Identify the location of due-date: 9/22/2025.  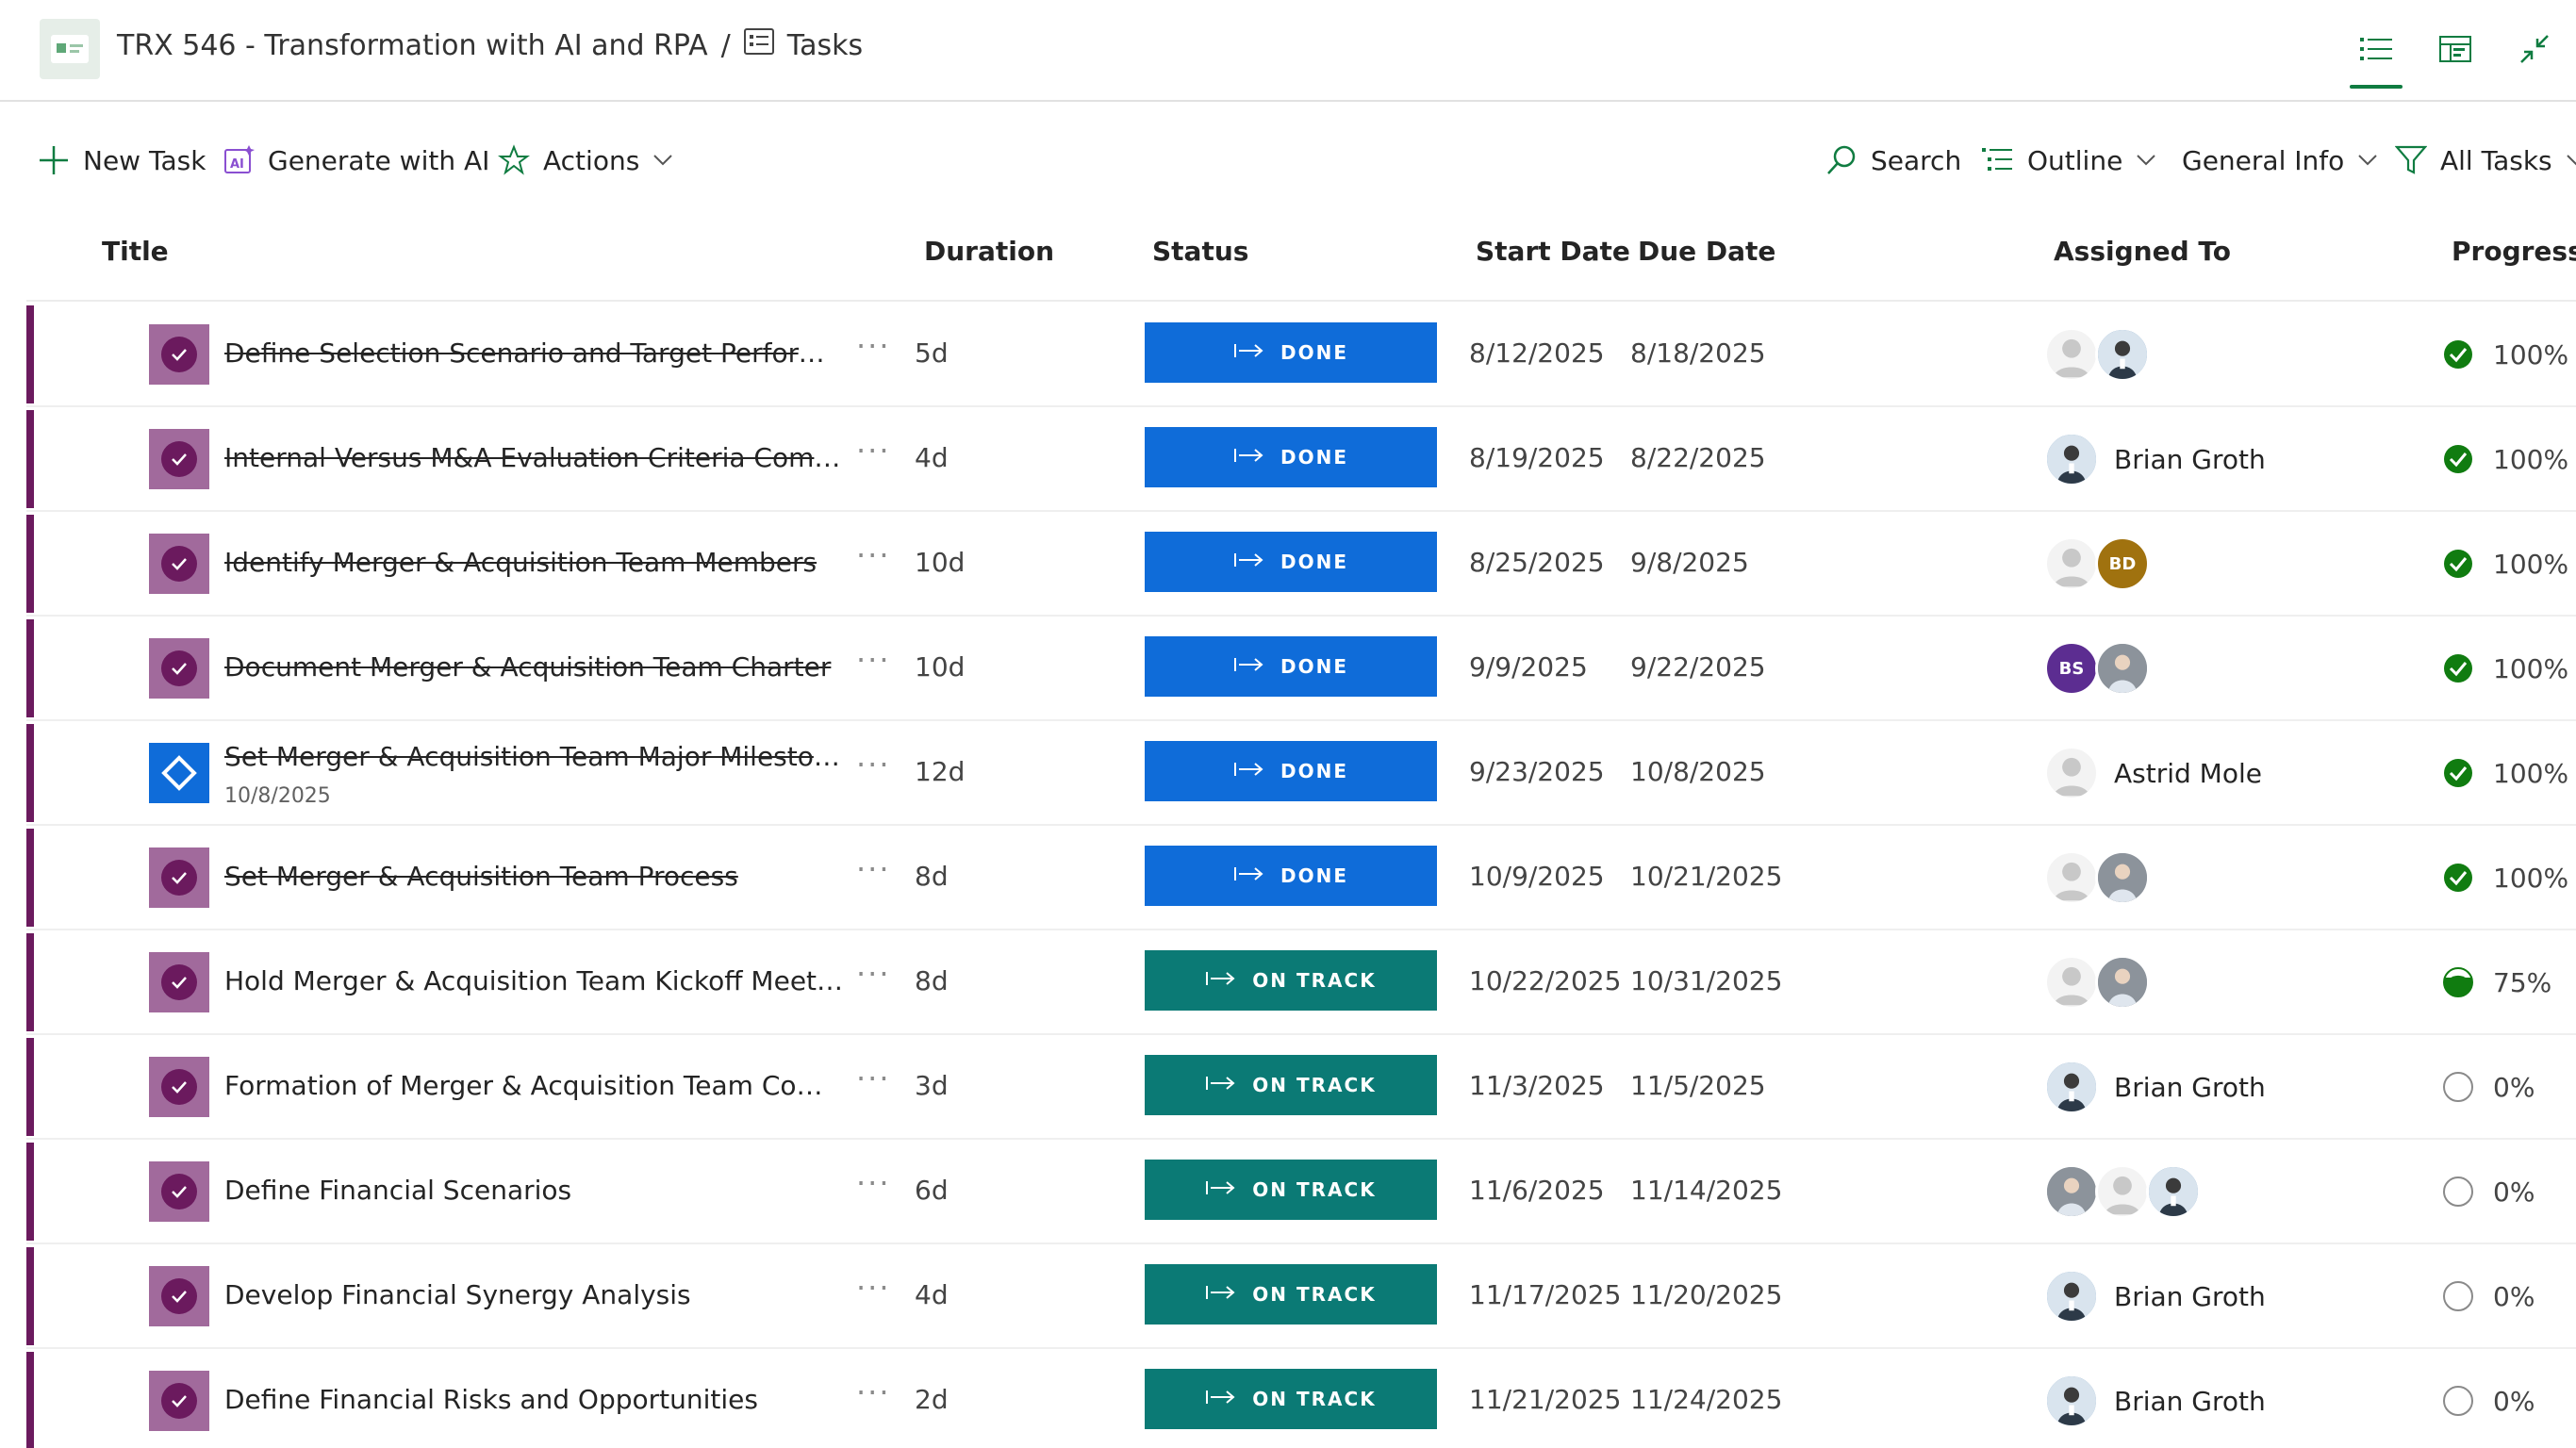
(1698, 667).